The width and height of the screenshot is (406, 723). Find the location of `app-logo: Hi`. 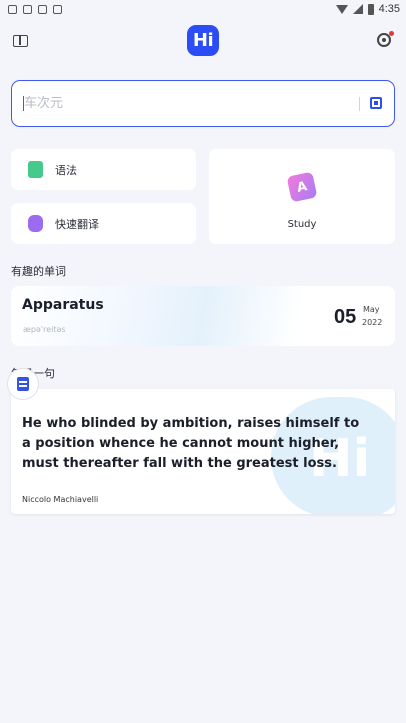

app-logo: Hi is located at coordinates (203, 40).